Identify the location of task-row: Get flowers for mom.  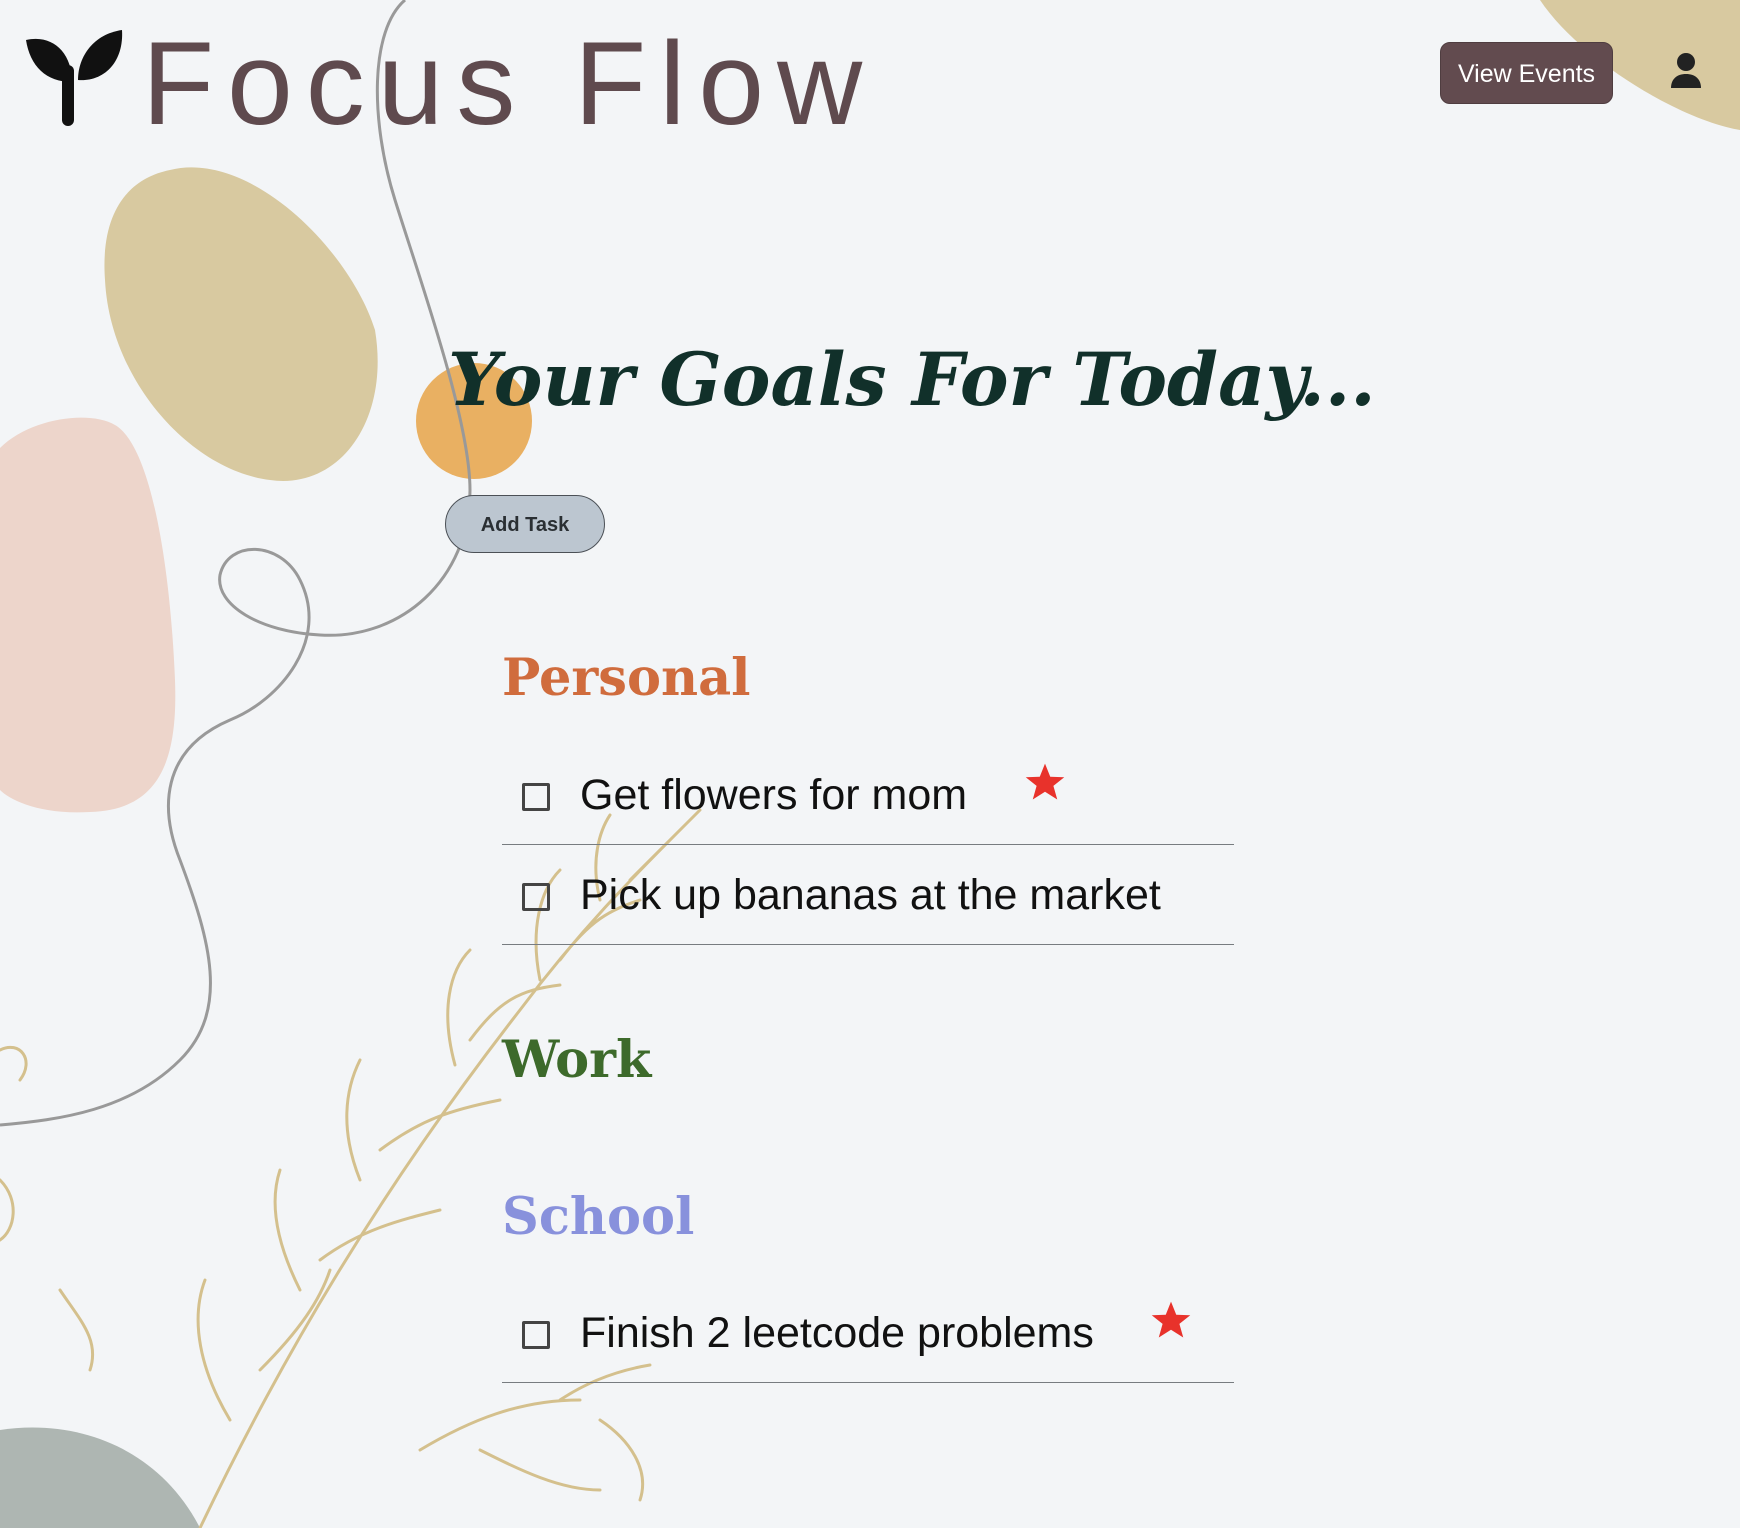
(868, 795).